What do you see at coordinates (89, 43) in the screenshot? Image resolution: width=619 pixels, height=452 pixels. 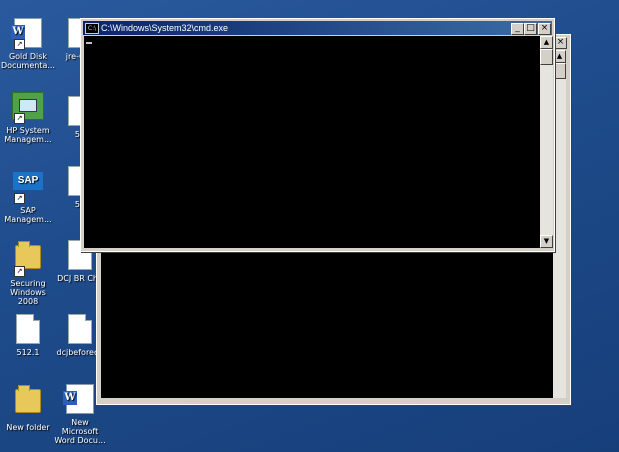 I see `text-cursor` at bounding box center [89, 43].